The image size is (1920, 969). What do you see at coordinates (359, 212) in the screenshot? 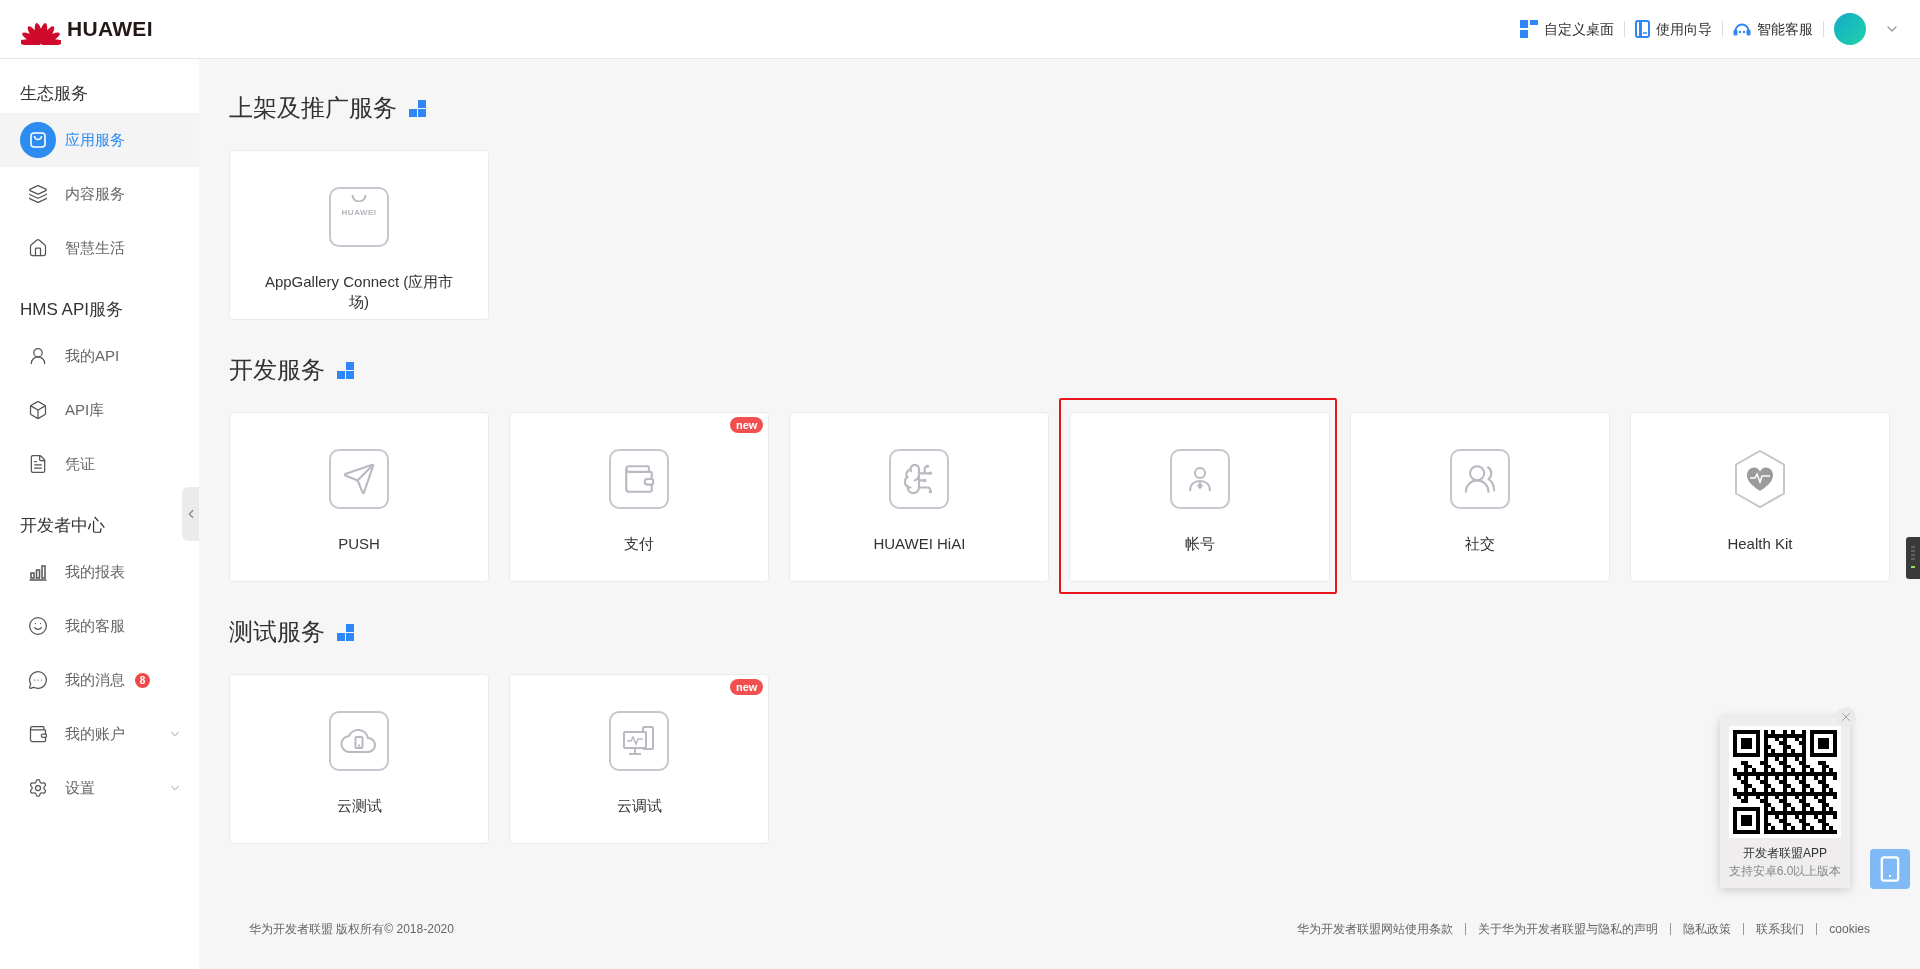
I see `logo-text: HUAWEI` at bounding box center [359, 212].